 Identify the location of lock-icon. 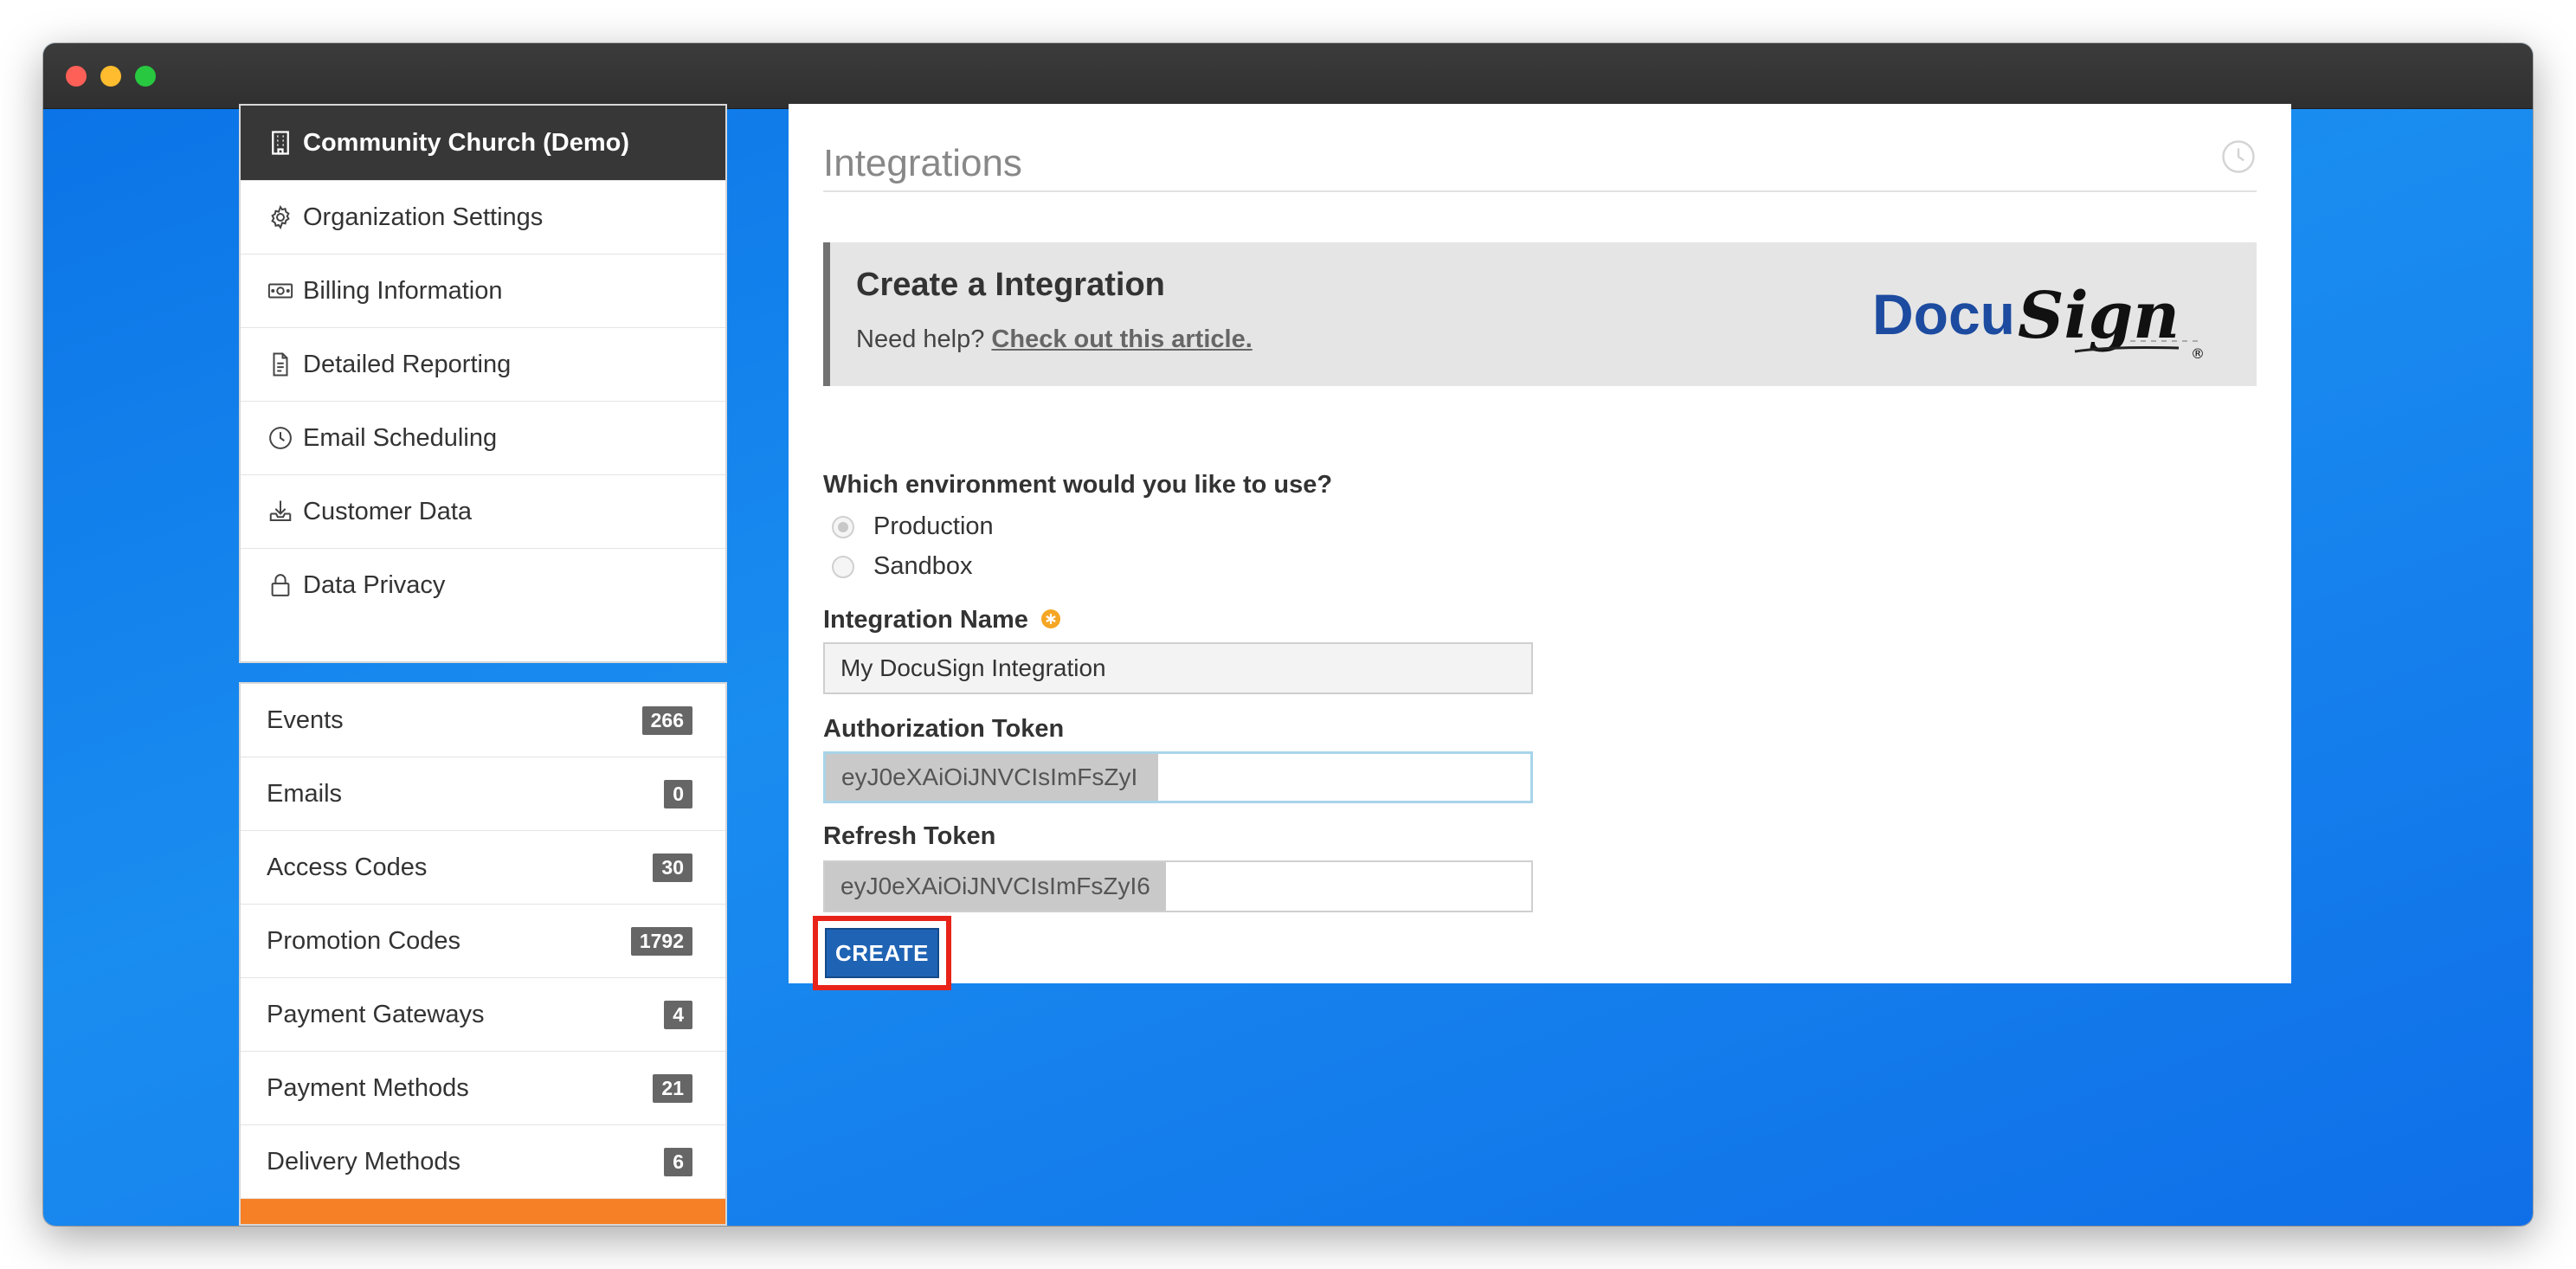
(280, 585).